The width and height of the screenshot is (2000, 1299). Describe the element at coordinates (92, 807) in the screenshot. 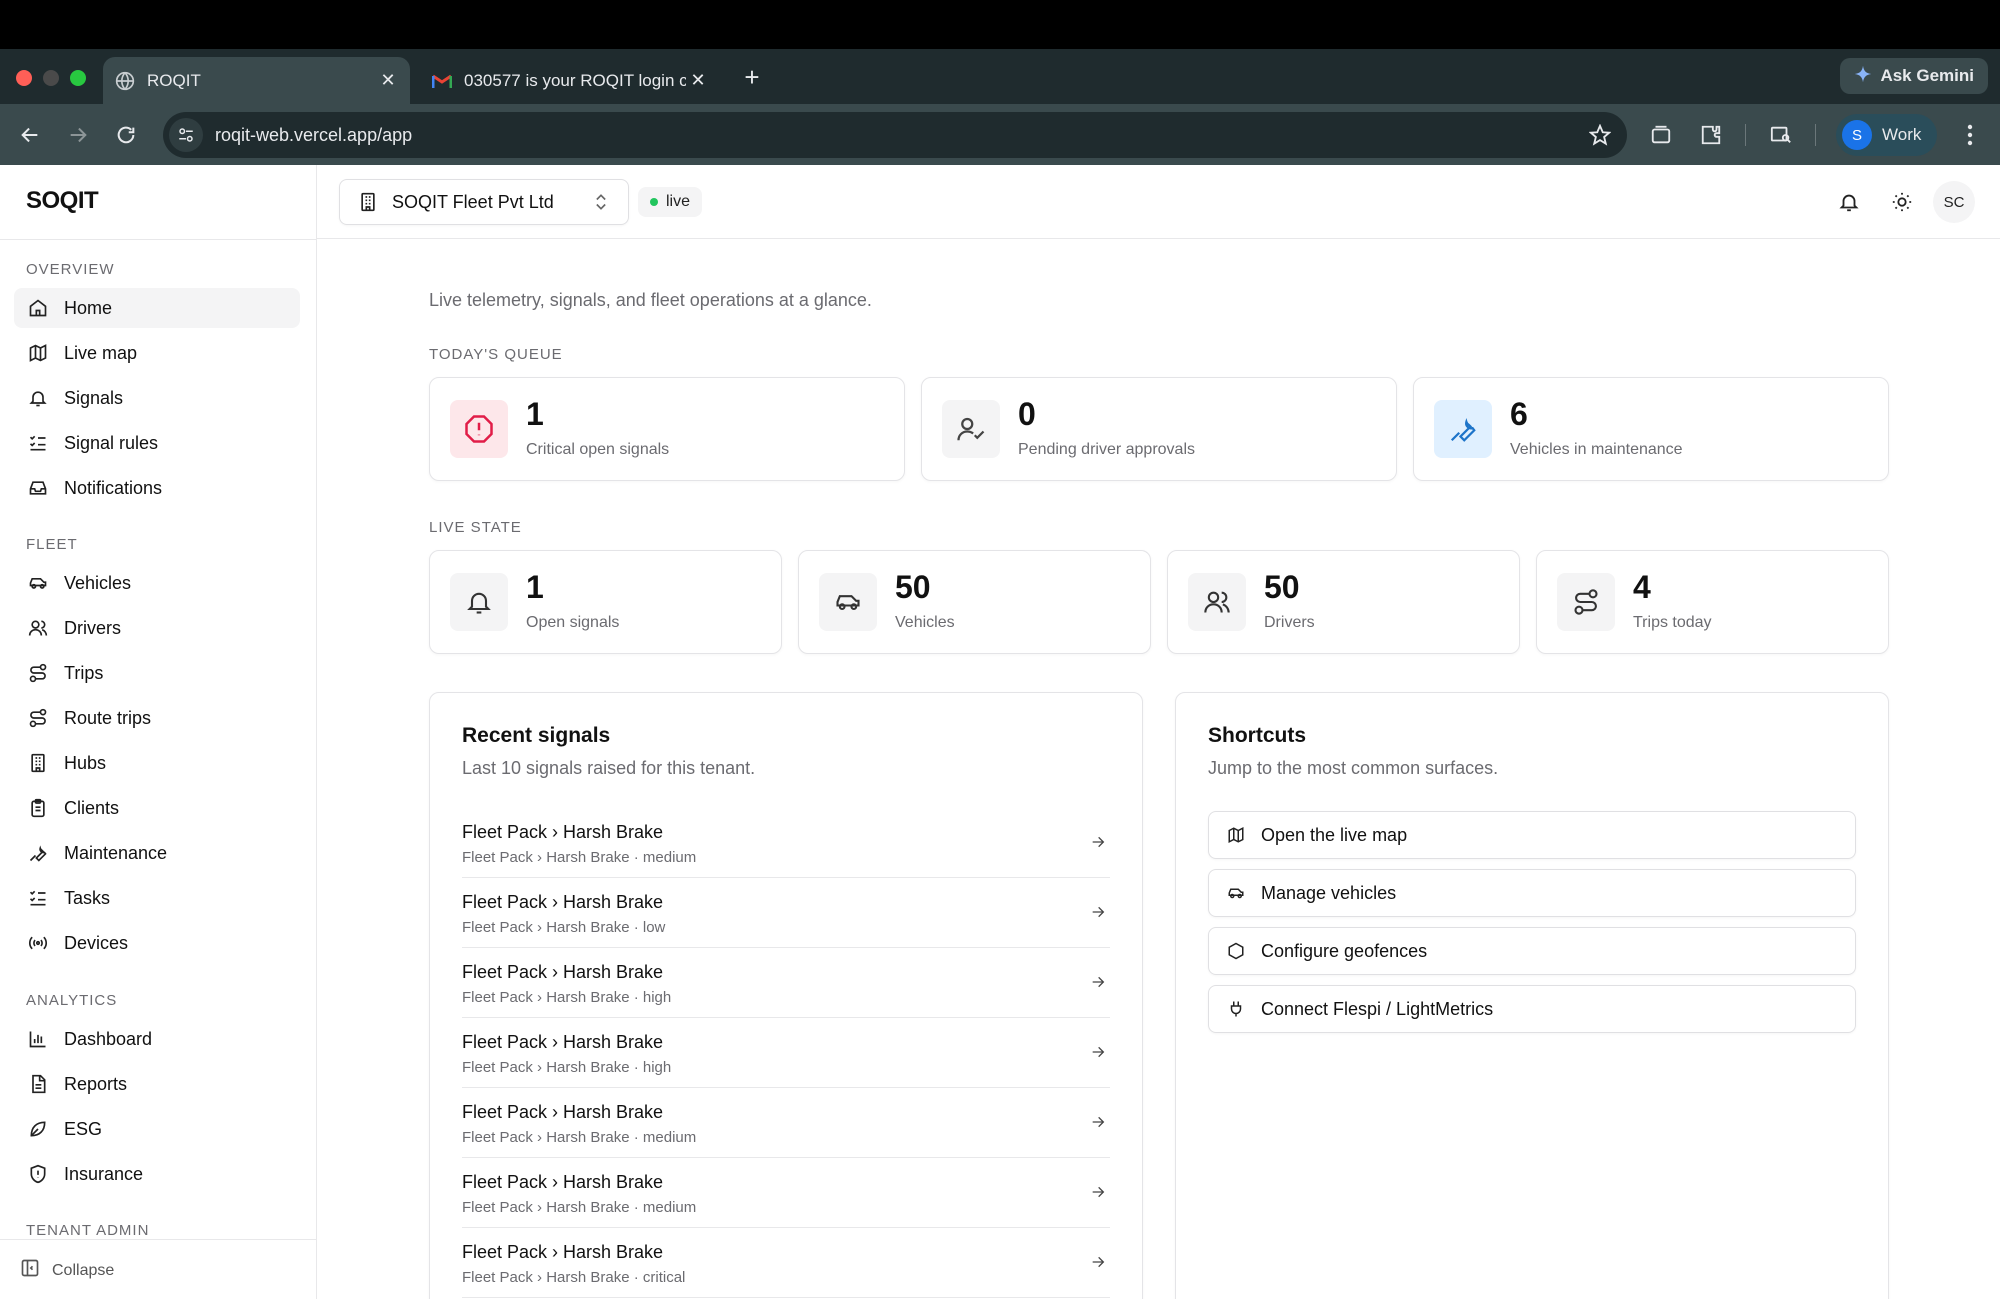

I see `sidebar-item-label: Clients` at that location.